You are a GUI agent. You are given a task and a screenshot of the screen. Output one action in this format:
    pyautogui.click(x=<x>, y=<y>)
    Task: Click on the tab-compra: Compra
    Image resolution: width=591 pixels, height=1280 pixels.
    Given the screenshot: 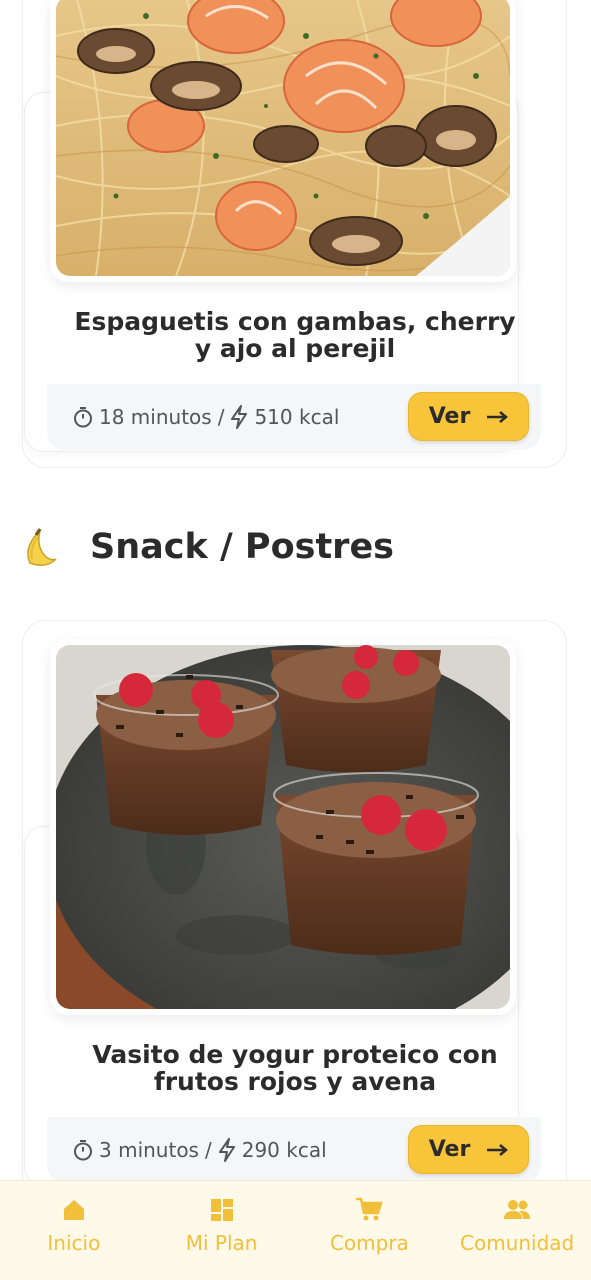 What is the action you would take?
    pyautogui.click(x=370, y=1230)
    